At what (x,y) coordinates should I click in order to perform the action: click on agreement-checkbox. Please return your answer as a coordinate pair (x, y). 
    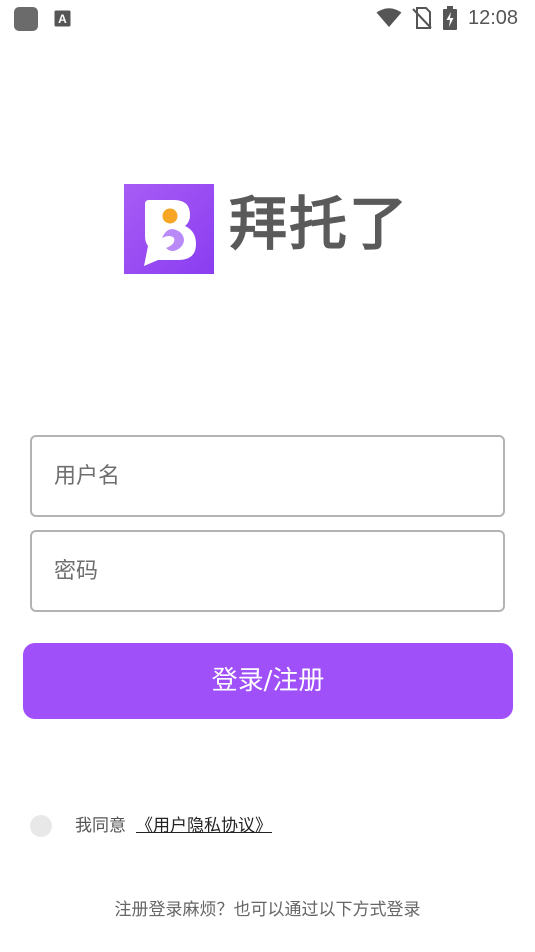
    Looking at the image, I should click on (41, 826).